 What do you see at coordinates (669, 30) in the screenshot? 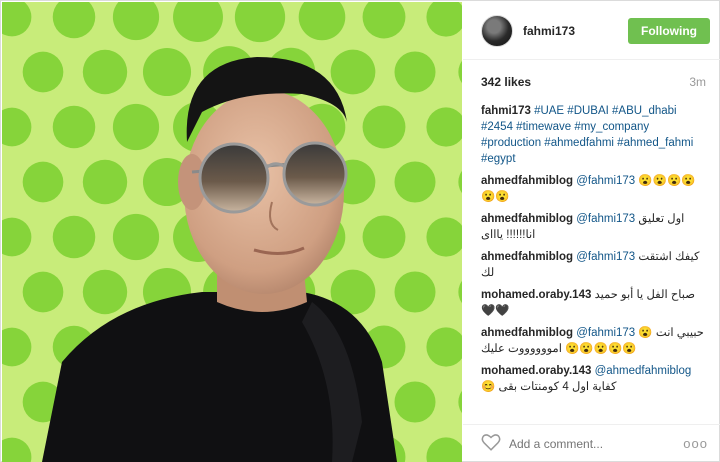
I see `following-button: Following` at bounding box center [669, 30].